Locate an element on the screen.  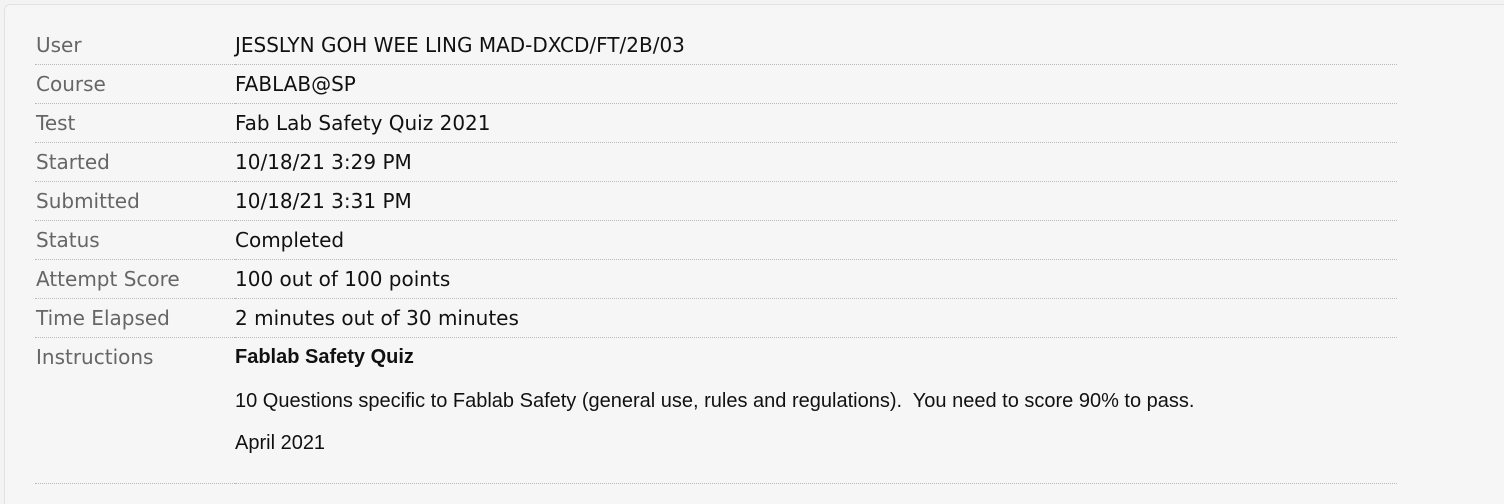
details-row-started: Started 10/18/21 3:29 PM is located at coordinates (716, 162).